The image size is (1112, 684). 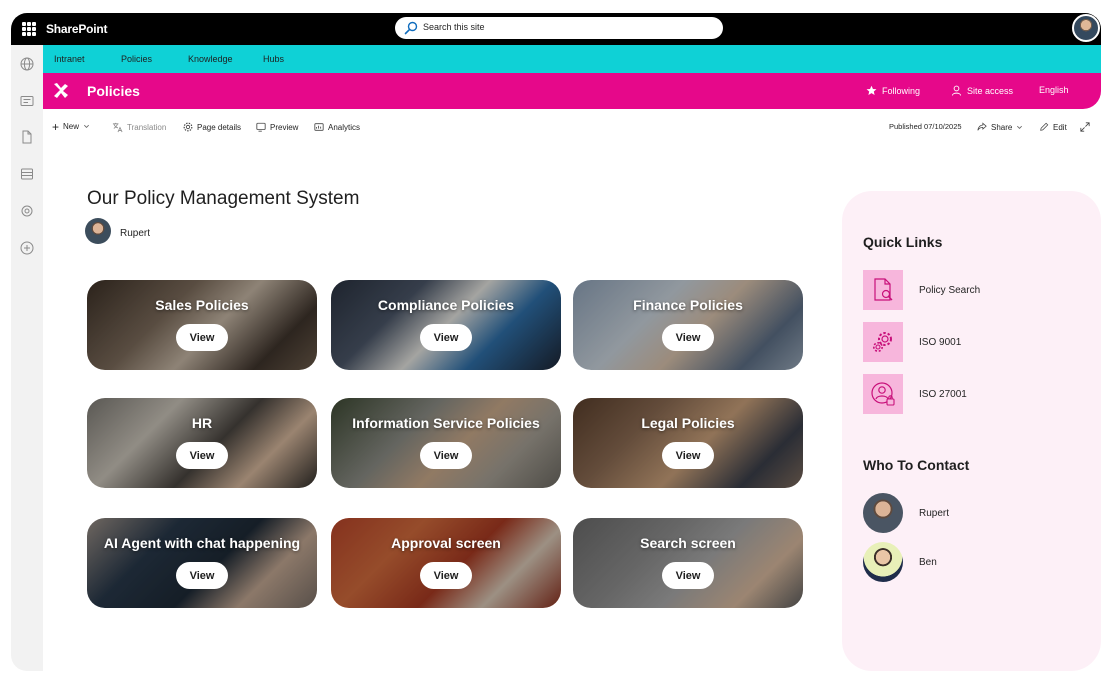 I want to click on app-bar, so click(x=27, y=358).